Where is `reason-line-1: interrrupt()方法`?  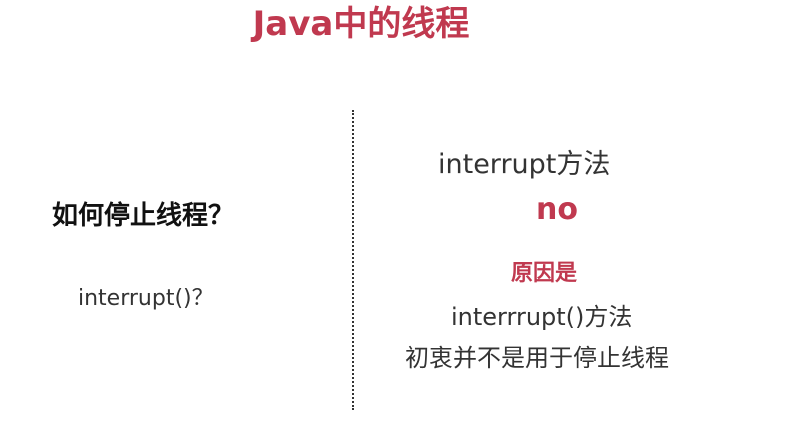
reason-line-1: interrrupt()方法 is located at coordinates (542, 317).